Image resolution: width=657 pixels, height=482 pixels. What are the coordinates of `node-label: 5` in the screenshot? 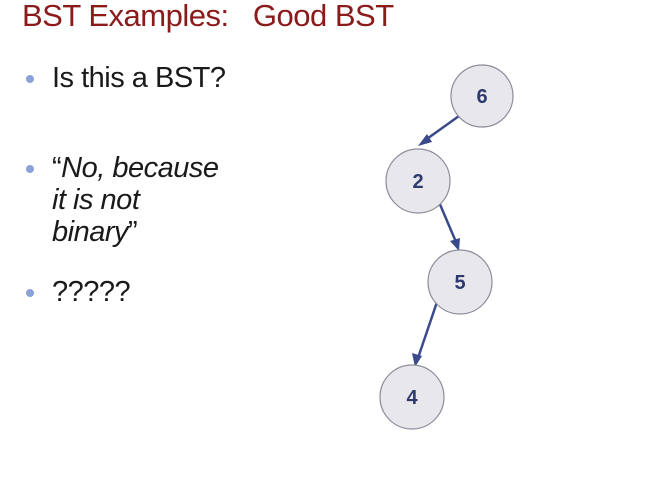 It's located at (459, 283).